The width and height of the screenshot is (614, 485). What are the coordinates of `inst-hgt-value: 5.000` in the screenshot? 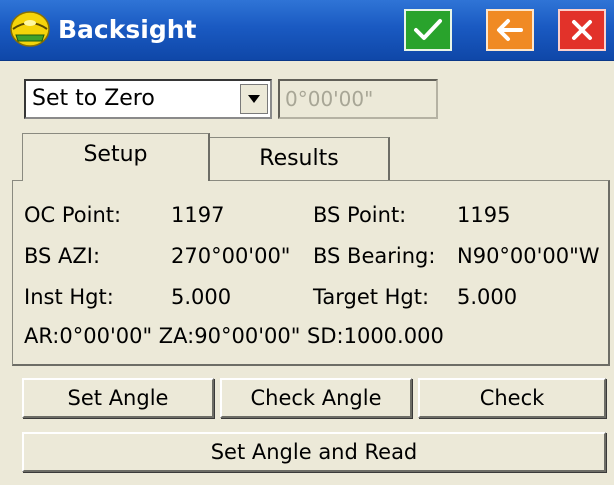 It's located at (201, 297).